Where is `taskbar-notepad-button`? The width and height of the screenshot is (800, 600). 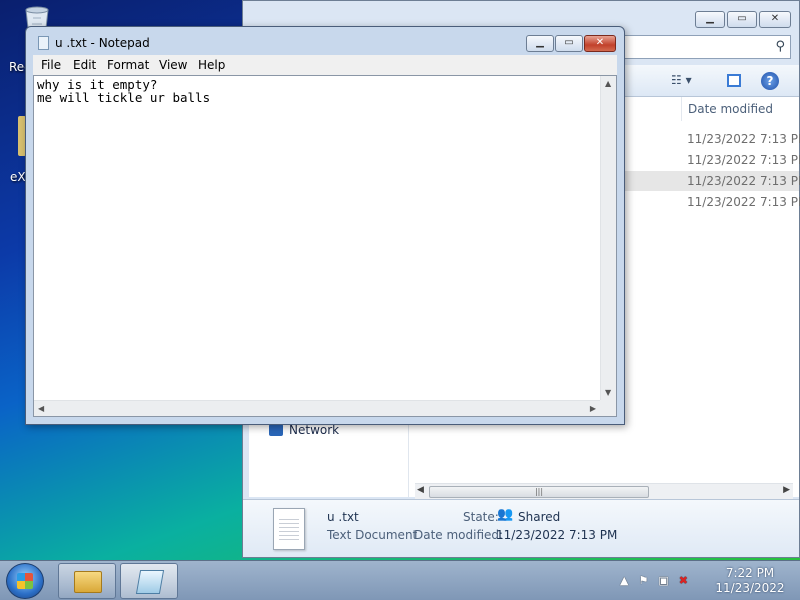
taskbar-notepad-button is located at coordinates (149, 581).